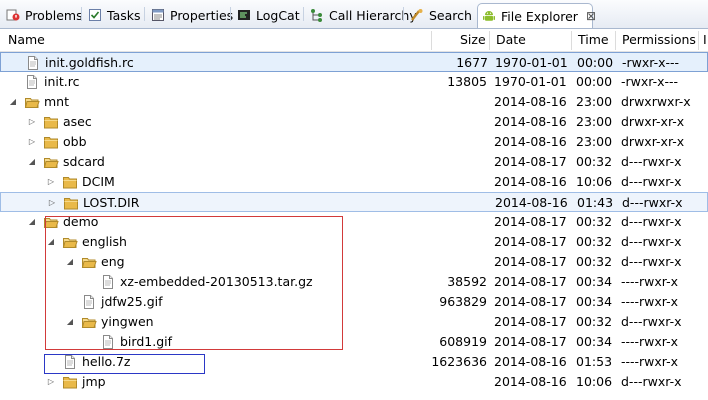 The height and width of the screenshot is (400, 708). I want to click on cell-permissions: drwxrwxr-x, so click(656, 101).